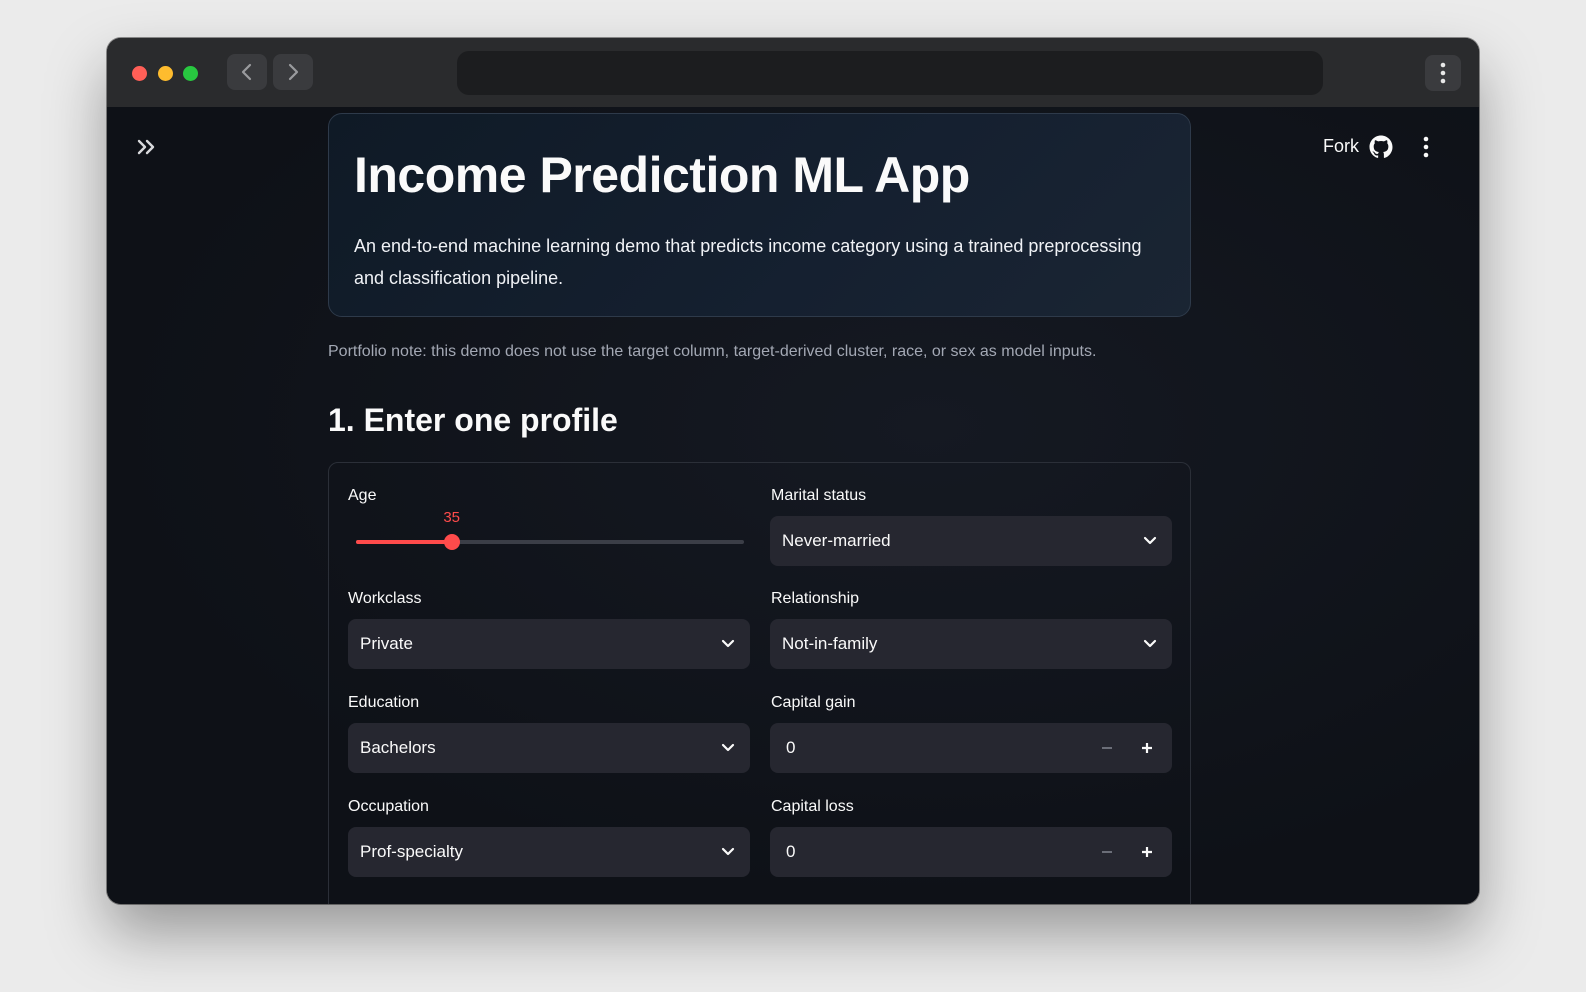 This screenshot has width=1586, height=992. Describe the element at coordinates (971, 644) in the screenshot. I see `relationship-select: Not-in-family` at that location.